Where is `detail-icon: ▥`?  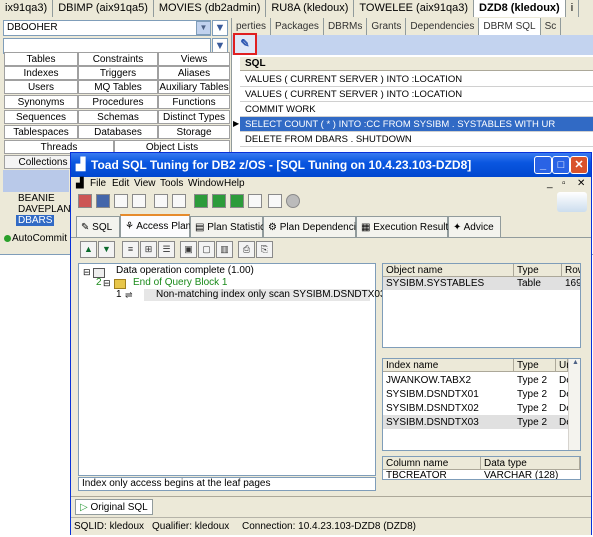
detail-icon: ▥ is located at coordinates (224, 249).